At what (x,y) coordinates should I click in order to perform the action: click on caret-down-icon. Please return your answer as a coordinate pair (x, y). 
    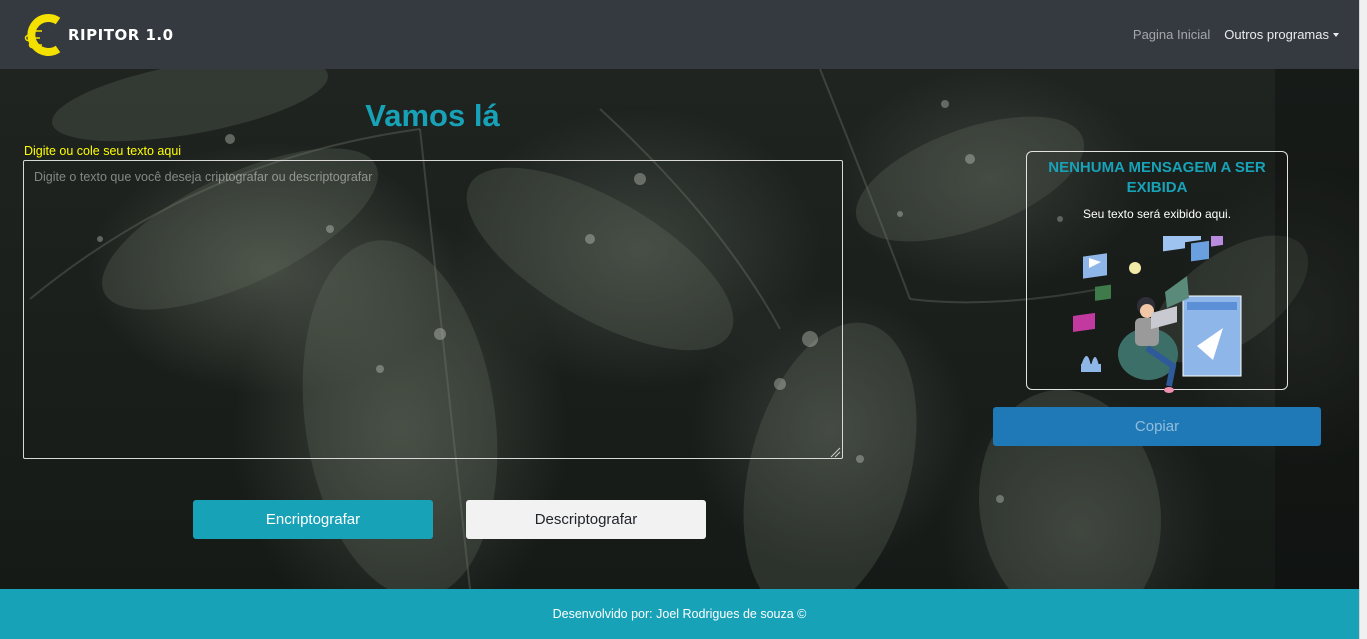
    Looking at the image, I should click on (1336, 34).